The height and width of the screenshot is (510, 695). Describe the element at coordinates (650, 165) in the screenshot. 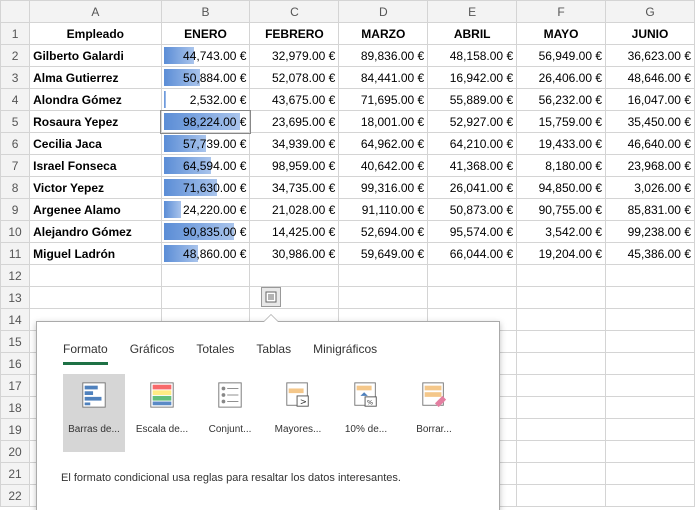

I see `jun-cell: 23,968.00 €` at that location.